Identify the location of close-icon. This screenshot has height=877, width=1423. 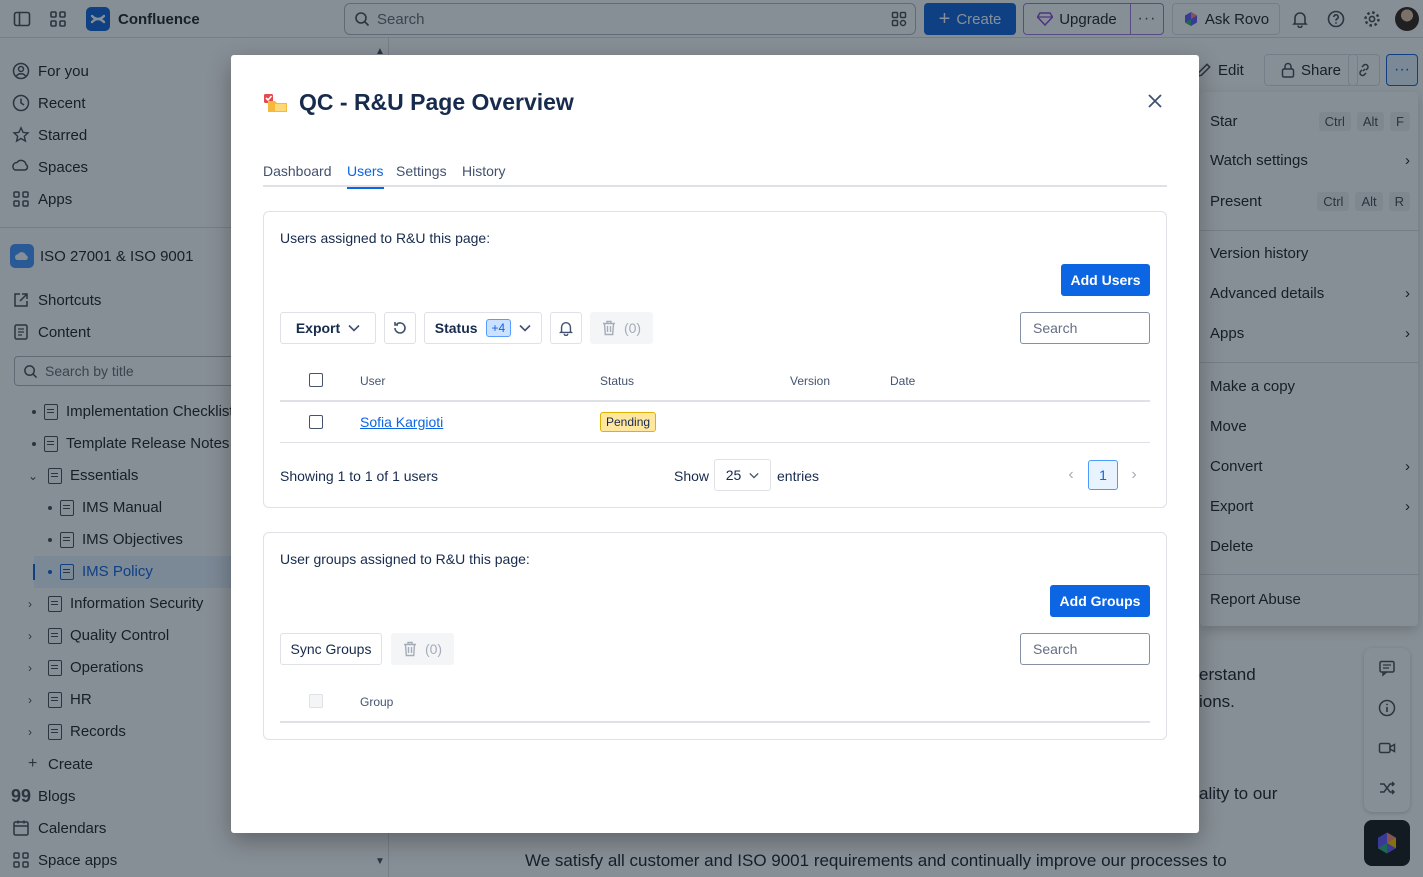
(1155, 101).